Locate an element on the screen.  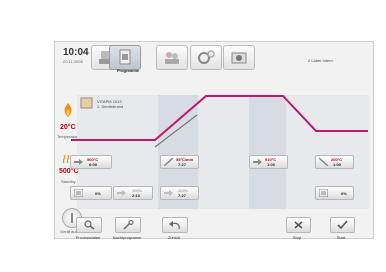
step-4-temp: 200°C 1:00 is located at coordinates (334, 162).